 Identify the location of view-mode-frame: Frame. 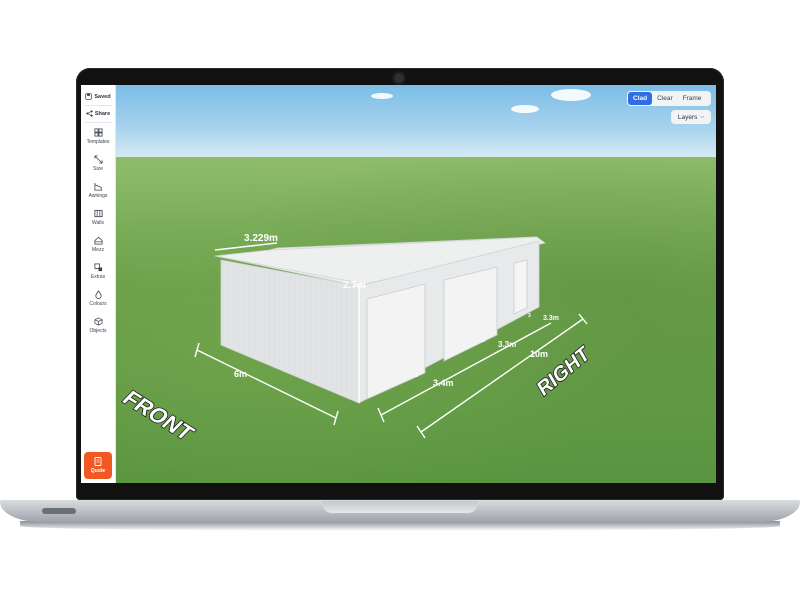
(692, 98).